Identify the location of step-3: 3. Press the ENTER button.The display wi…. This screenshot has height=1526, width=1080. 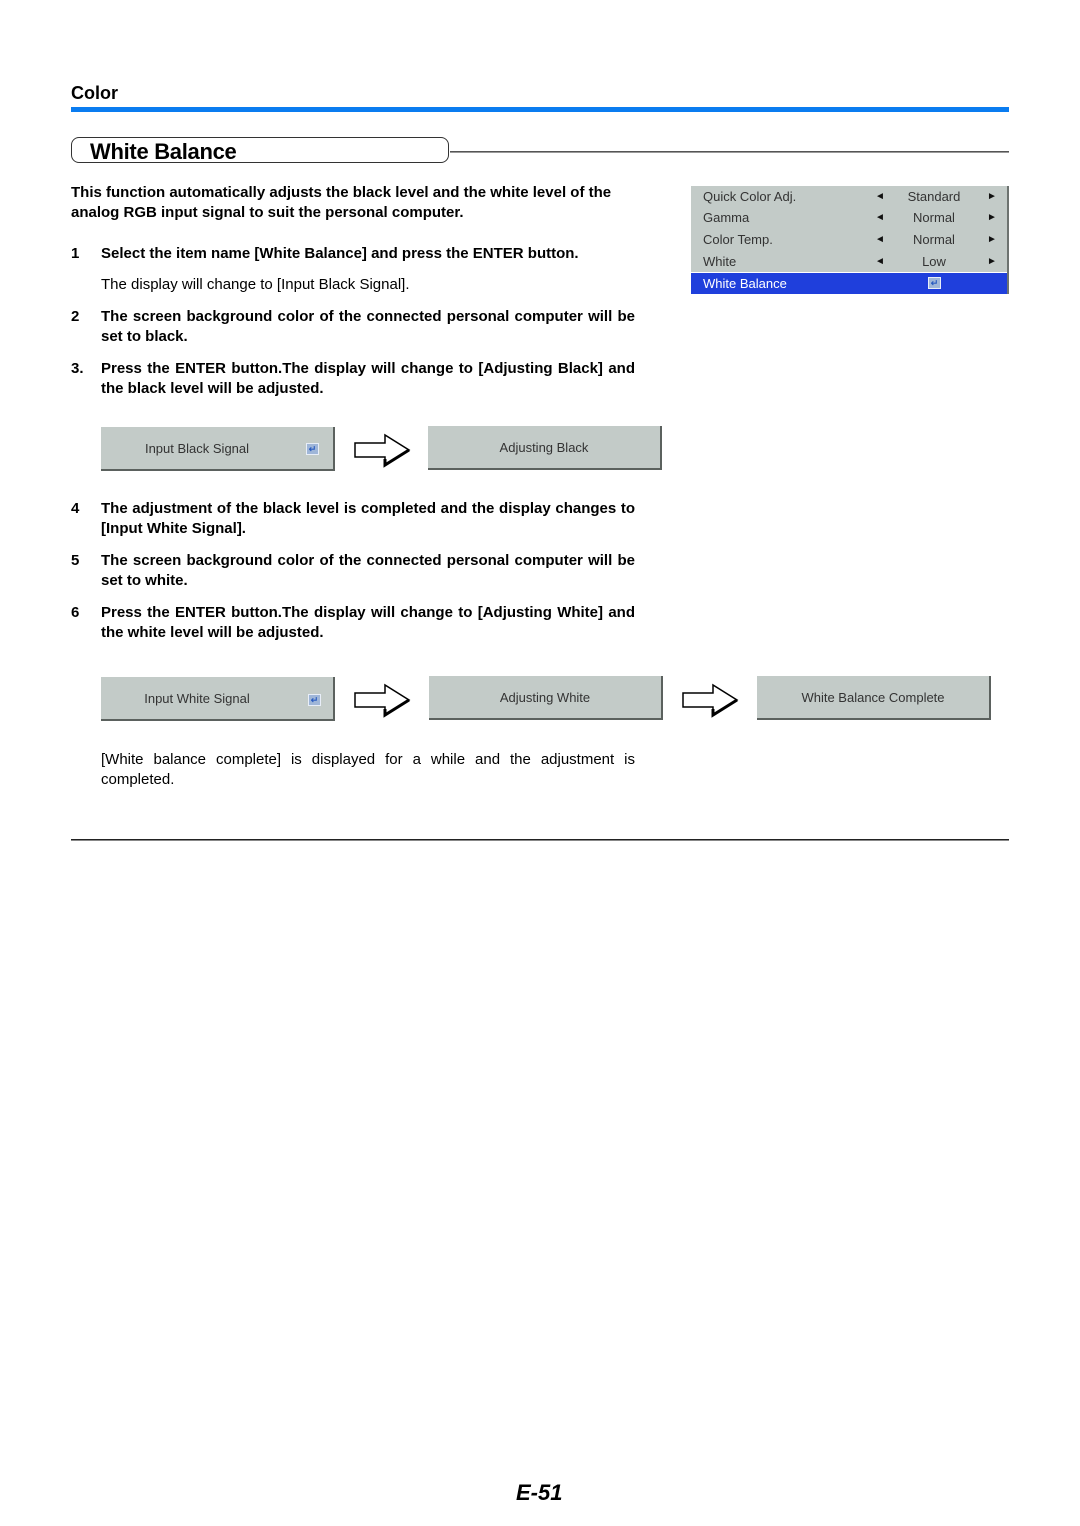
(353, 379).